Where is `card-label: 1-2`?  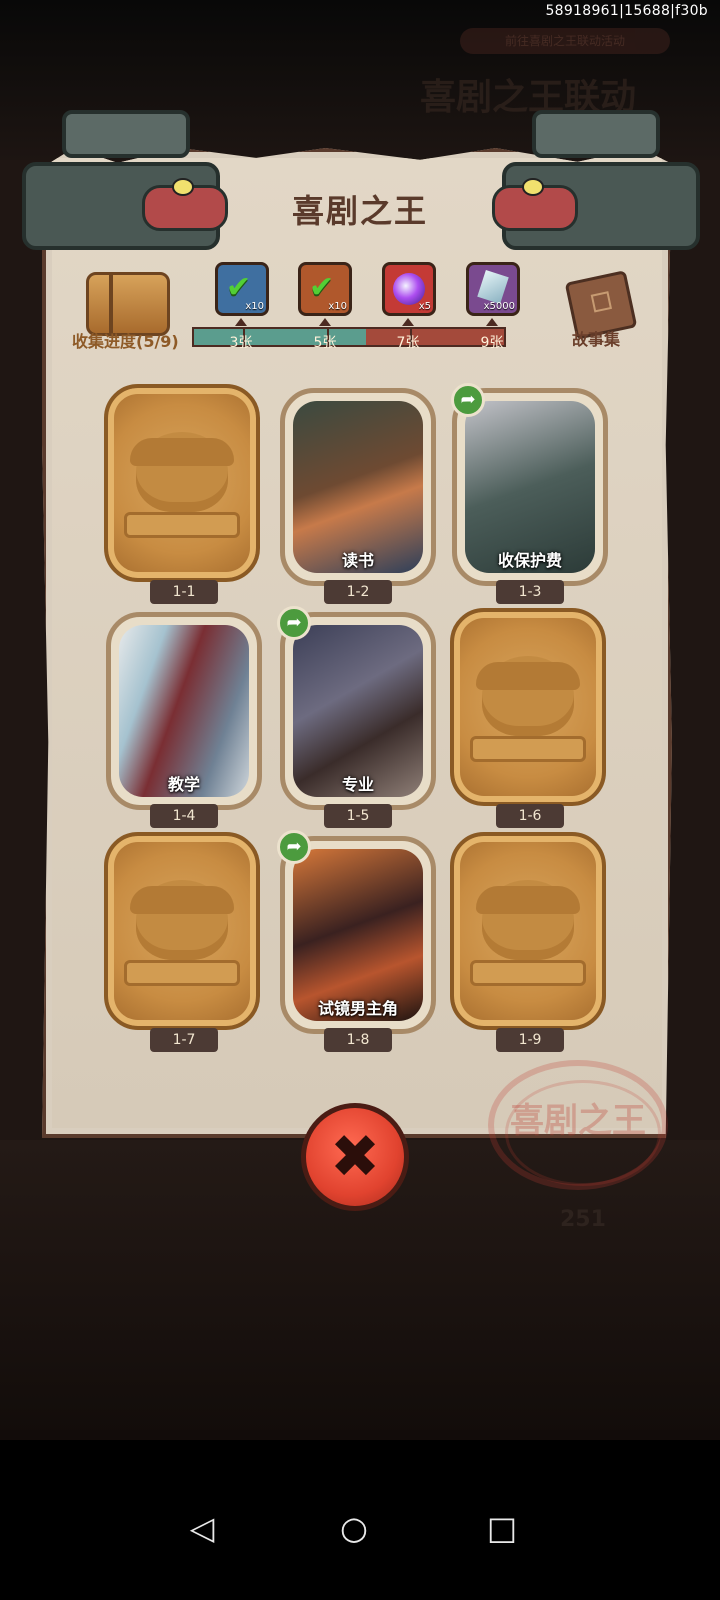 card-label: 1-2 is located at coordinates (358, 592).